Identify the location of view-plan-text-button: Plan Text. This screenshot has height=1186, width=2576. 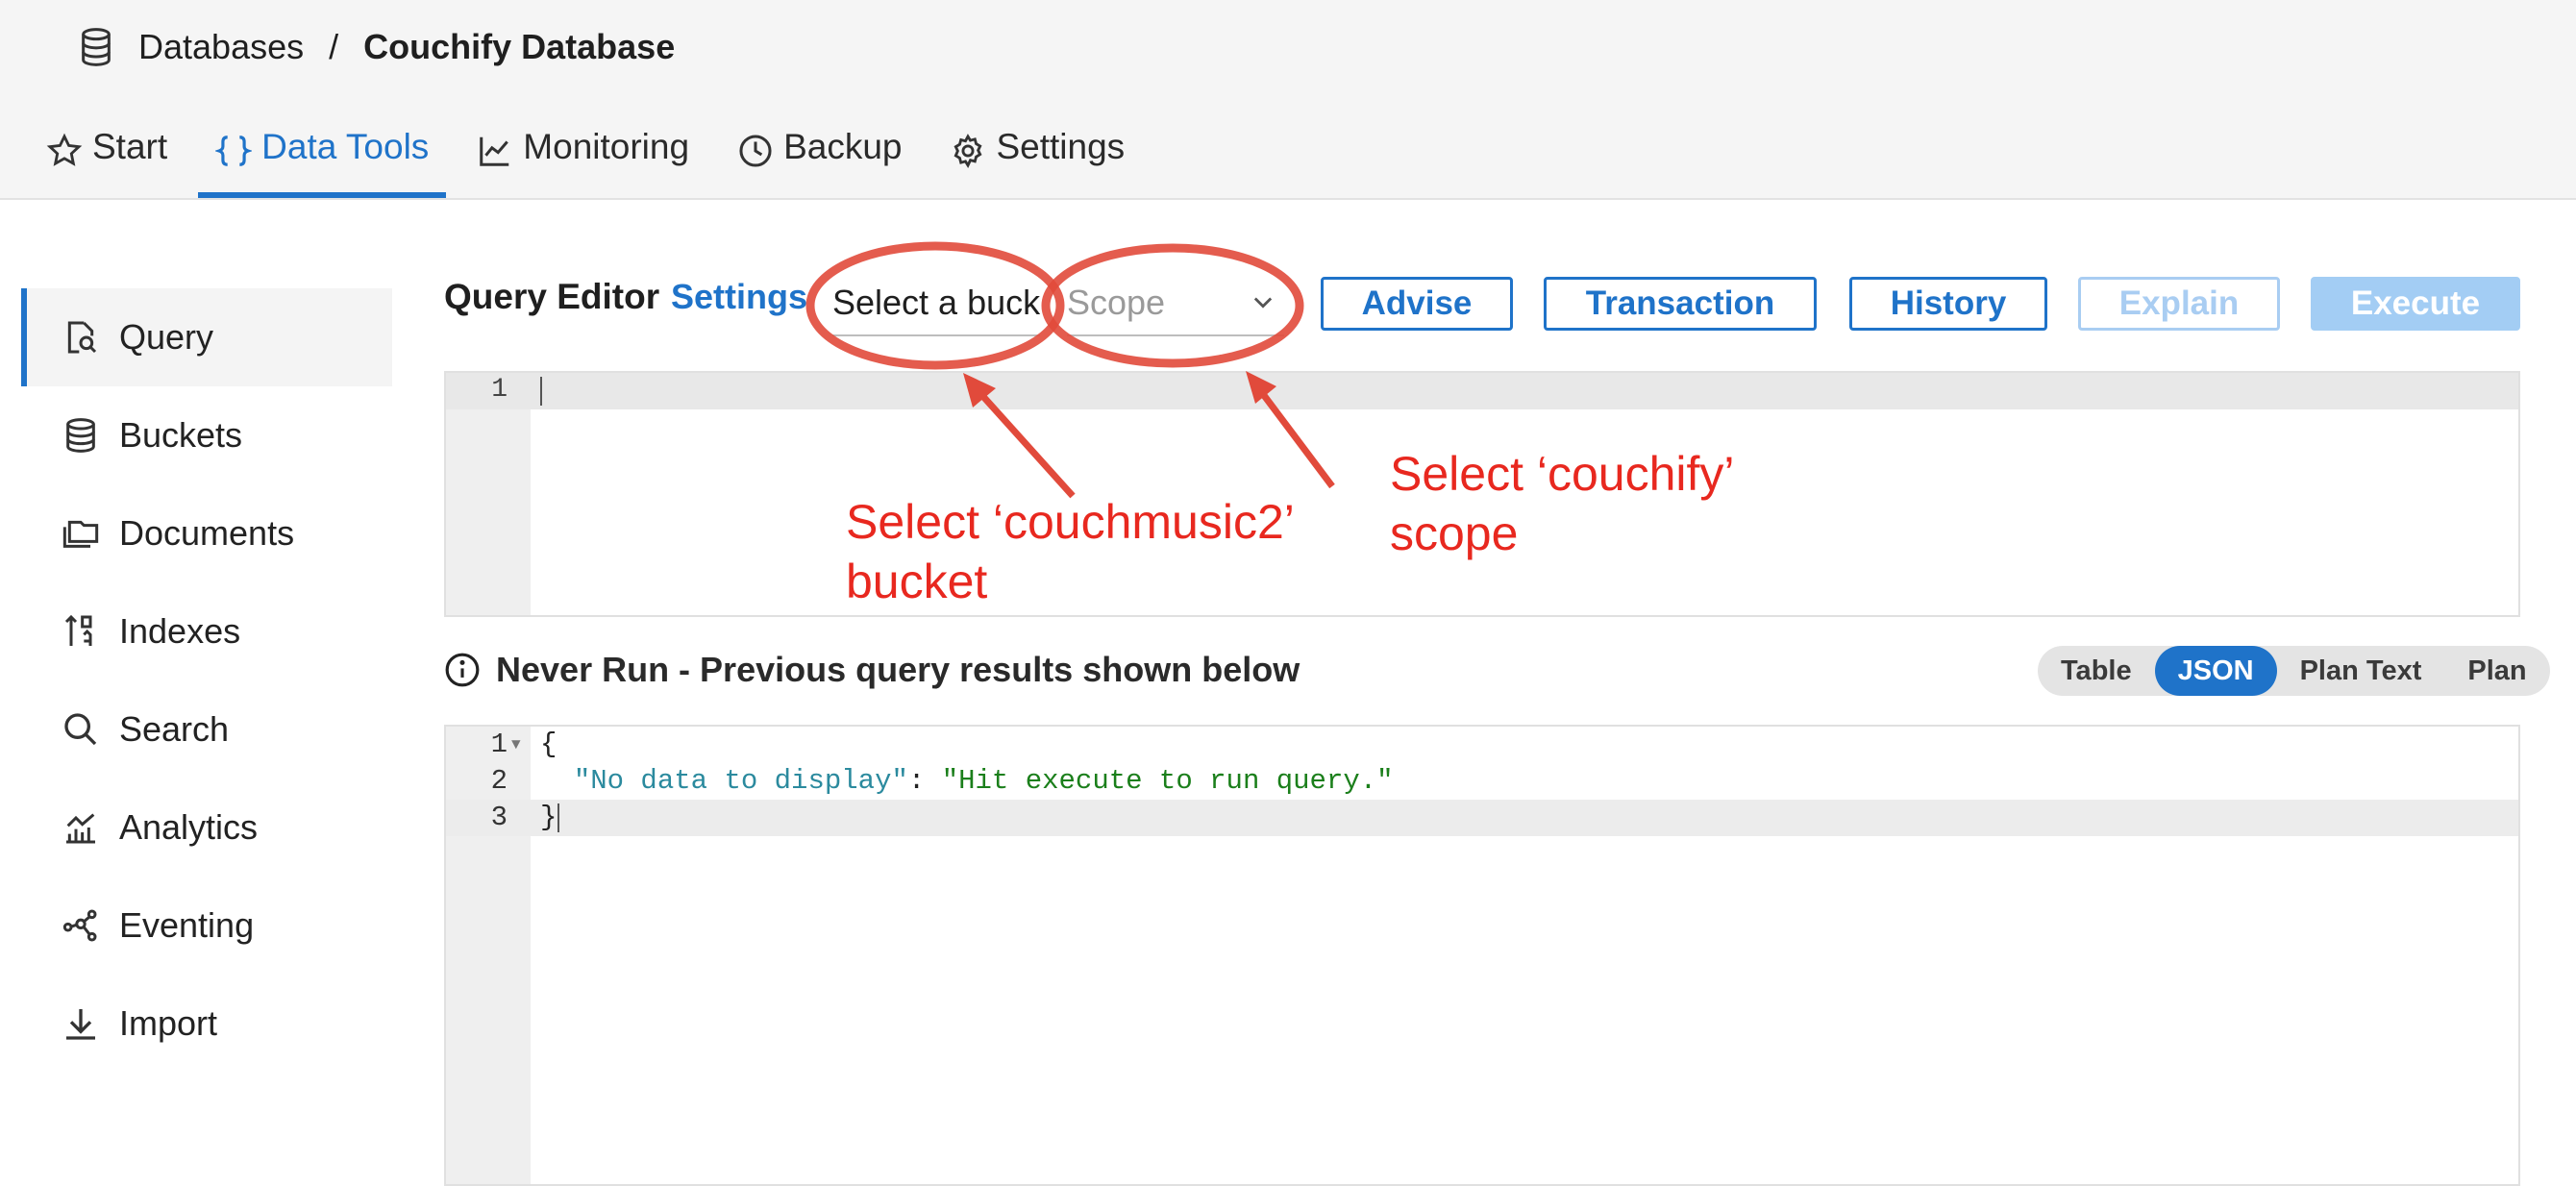
(2361, 671).